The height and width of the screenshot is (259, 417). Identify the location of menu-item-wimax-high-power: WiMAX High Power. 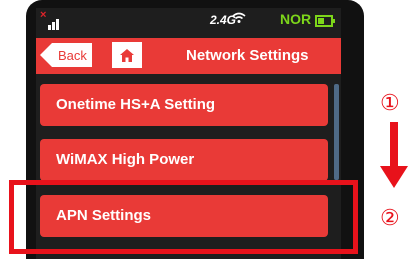
(184, 160).